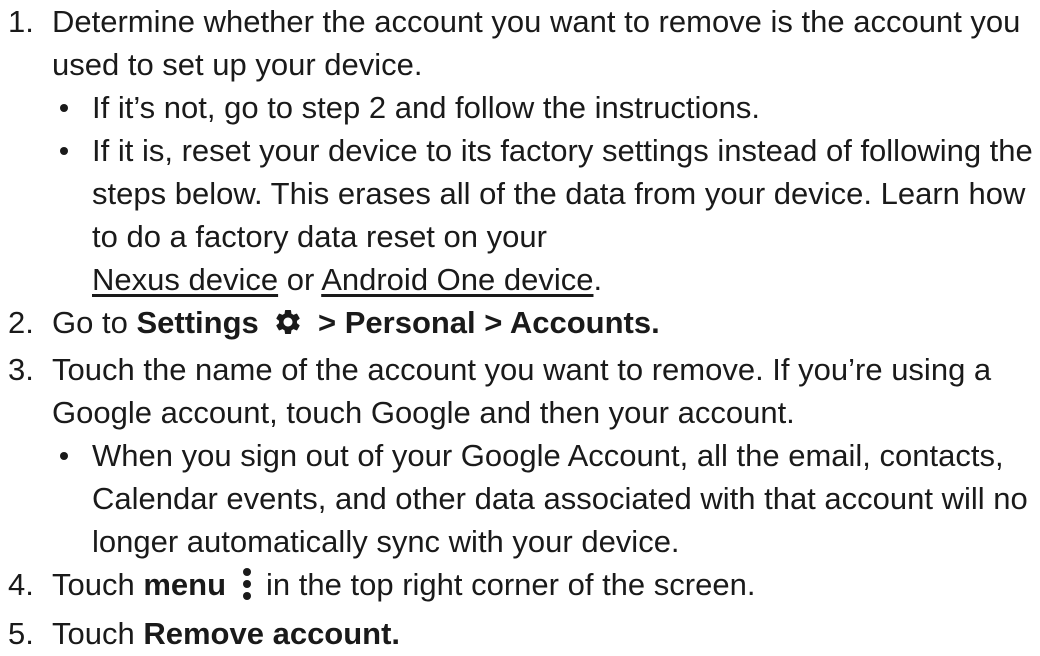  Describe the element at coordinates (90, 322) in the screenshot. I see `step-prefix: Go to` at that location.